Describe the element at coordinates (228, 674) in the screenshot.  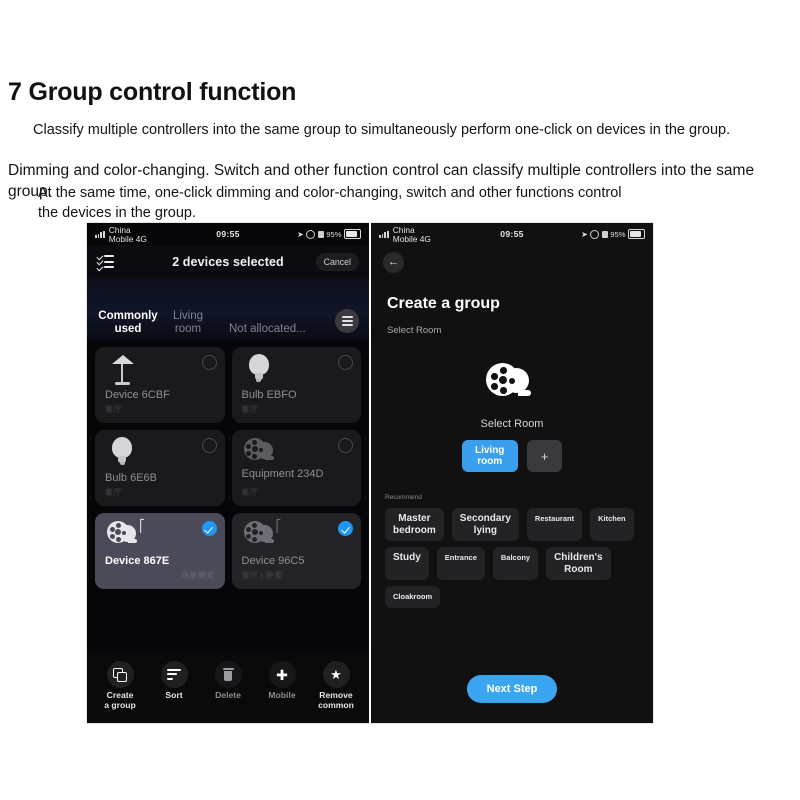
I see `trash-icon` at that location.